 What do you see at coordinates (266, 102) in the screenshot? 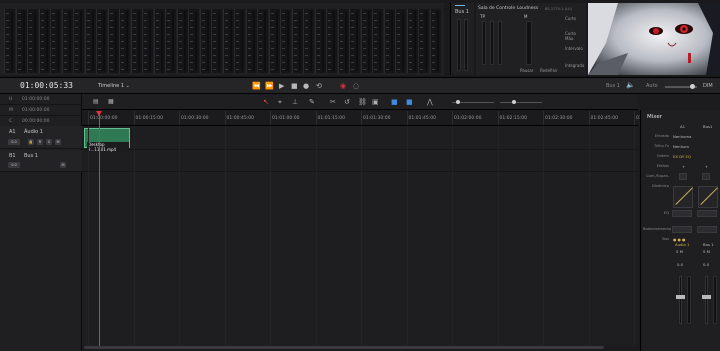
I see `selection-tool-icon: ↖` at bounding box center [266, 102].